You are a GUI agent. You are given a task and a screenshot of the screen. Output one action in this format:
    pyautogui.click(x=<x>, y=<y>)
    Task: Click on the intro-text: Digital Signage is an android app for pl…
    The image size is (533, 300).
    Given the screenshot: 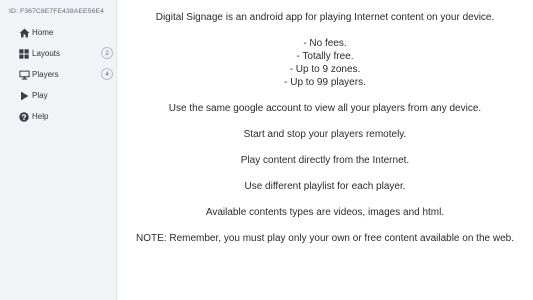 What is the action you would take?
    pyautogui.click(x=325, y=17)
    